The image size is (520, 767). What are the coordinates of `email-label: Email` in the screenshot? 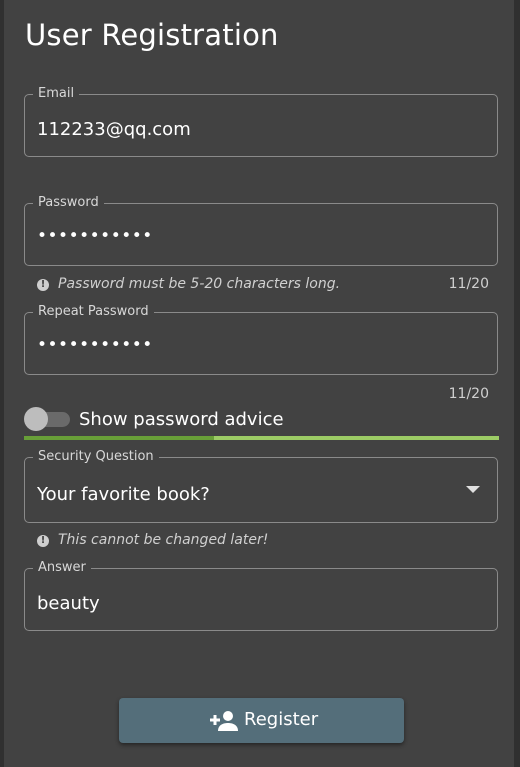 It's located at (56, 93).